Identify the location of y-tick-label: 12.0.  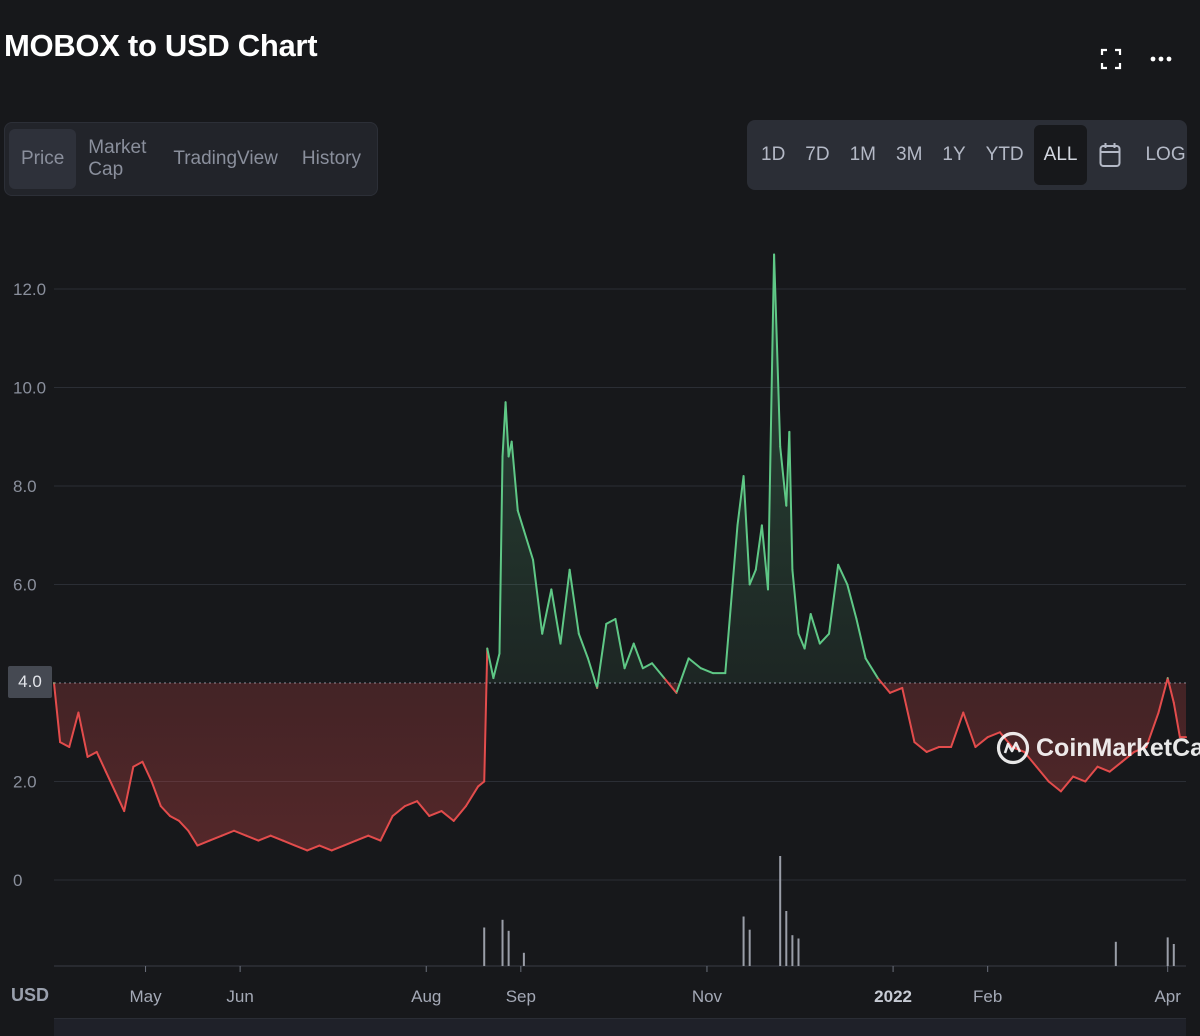
(29, 289).